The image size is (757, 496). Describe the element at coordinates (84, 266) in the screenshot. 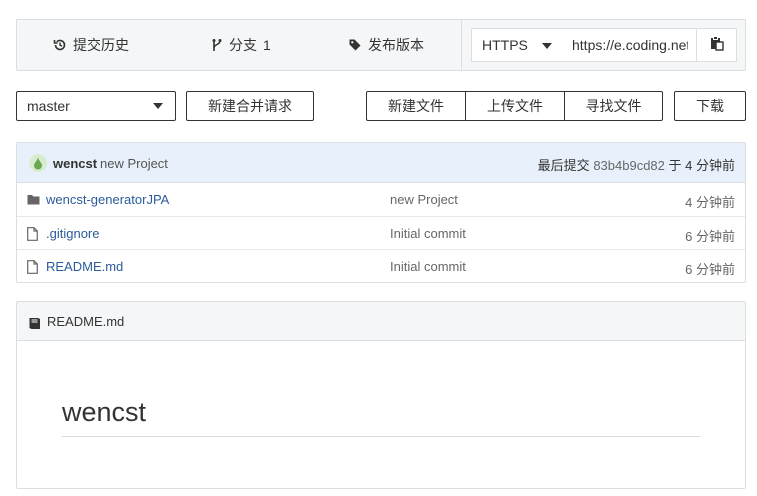

I see `file-name-link: README.md` at that location.